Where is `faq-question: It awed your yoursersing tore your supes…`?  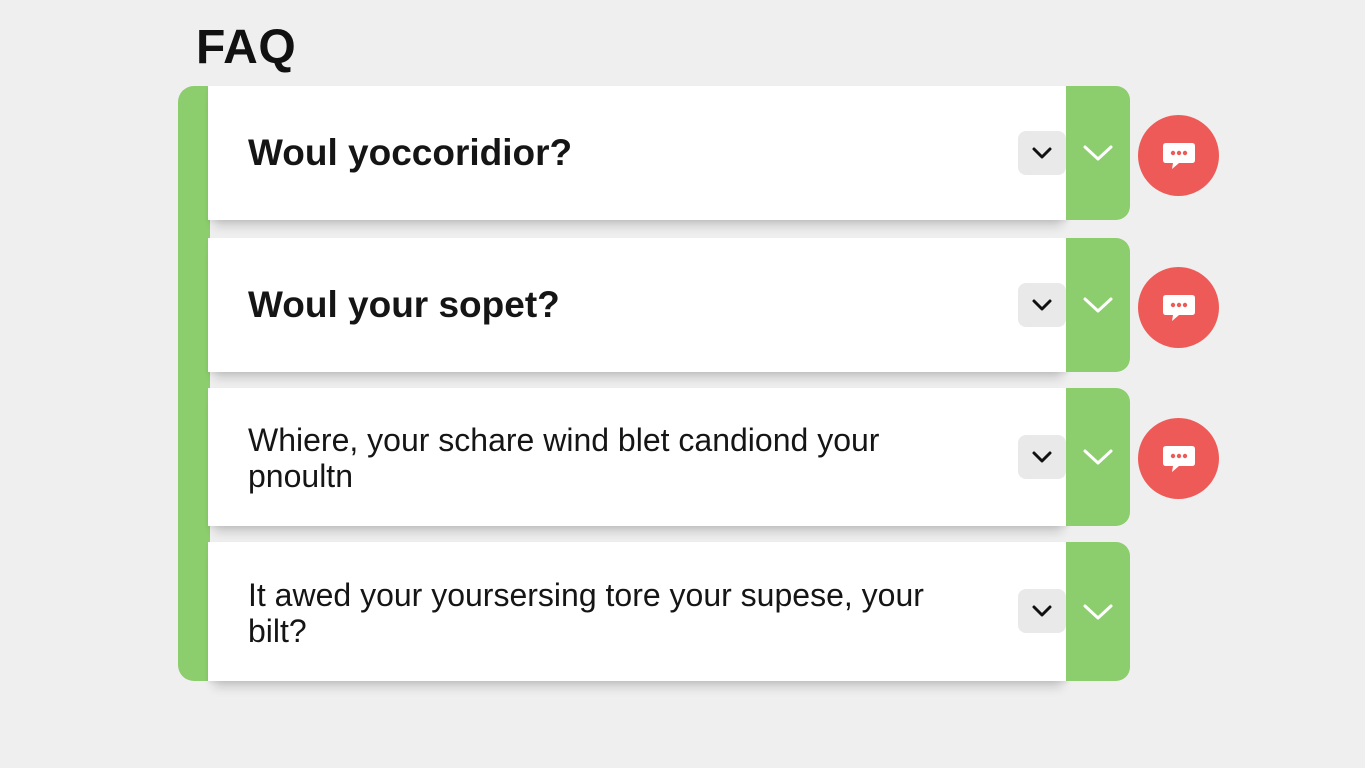 faq-question: It awed your yoursersing tore your supes… is located at coordinates (598, 611).